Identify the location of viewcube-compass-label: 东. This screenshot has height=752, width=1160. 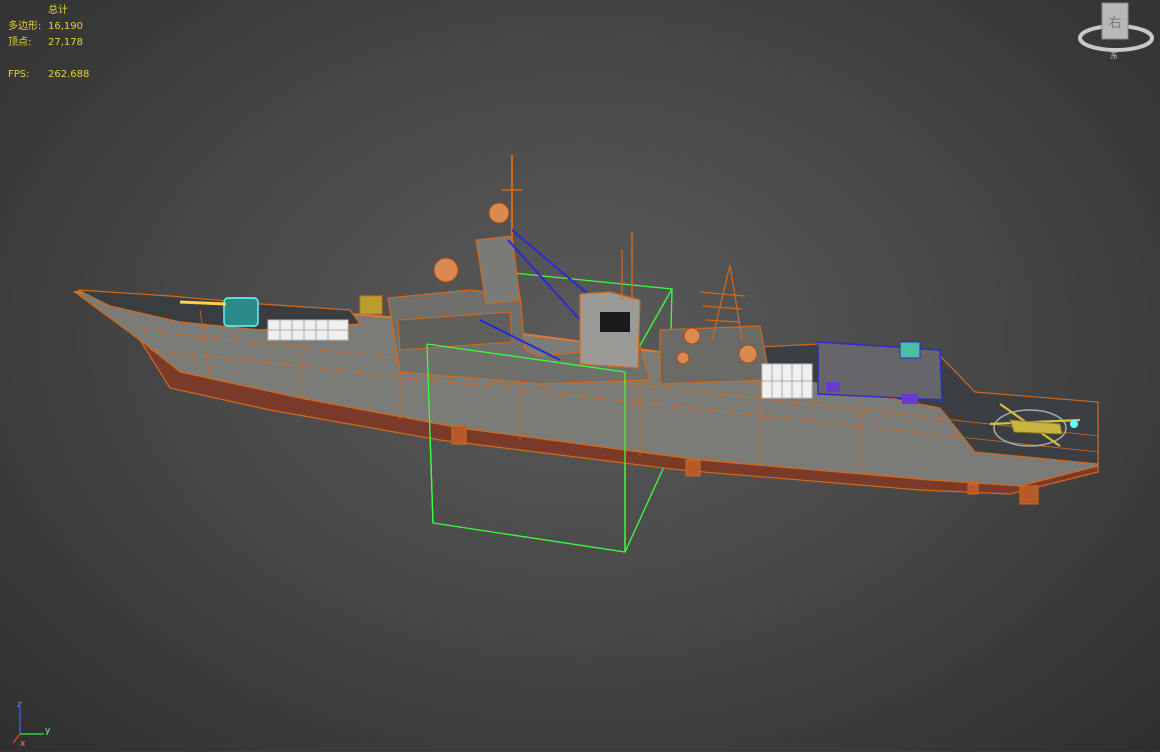
(1114, 55).